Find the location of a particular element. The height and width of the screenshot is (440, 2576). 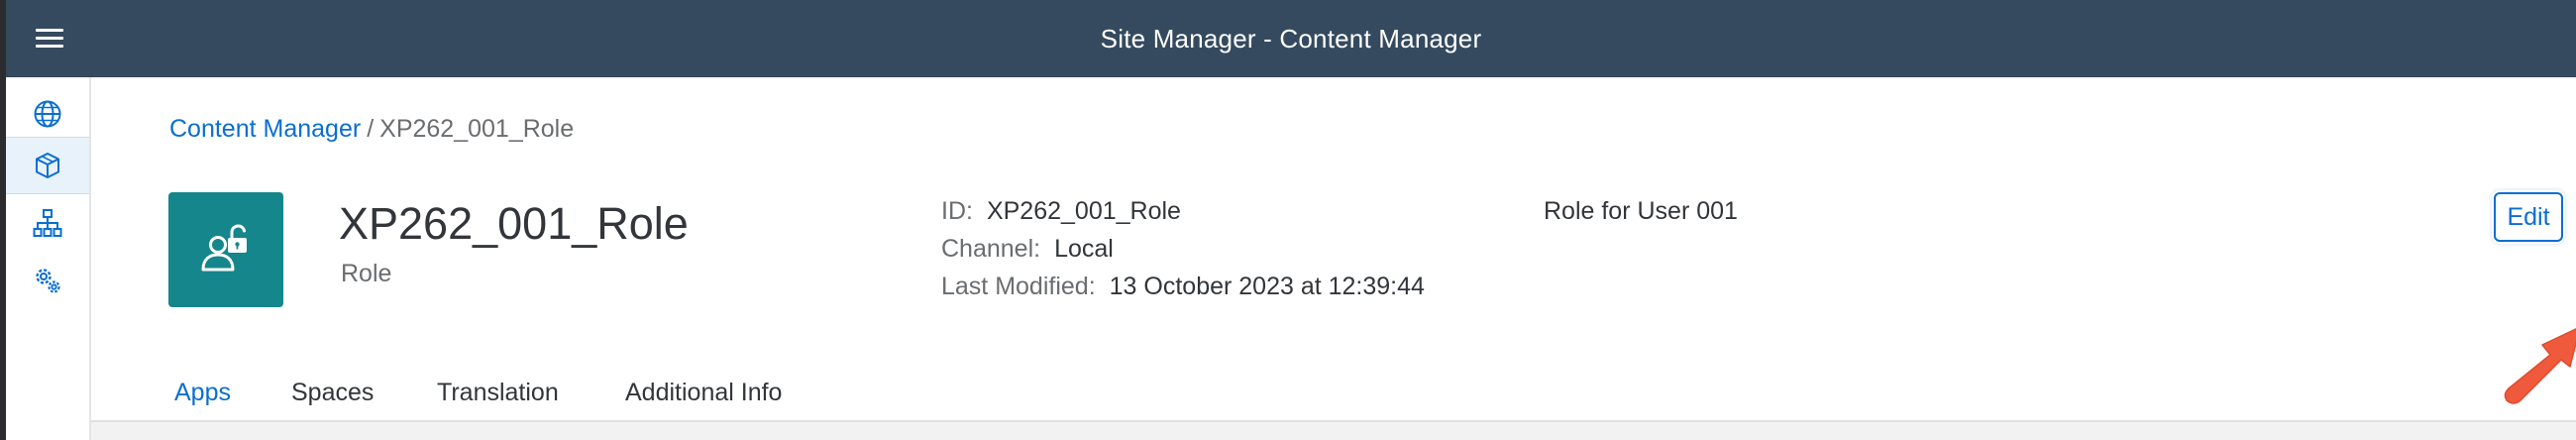

role-avatar is located at coordinates (225, 249).